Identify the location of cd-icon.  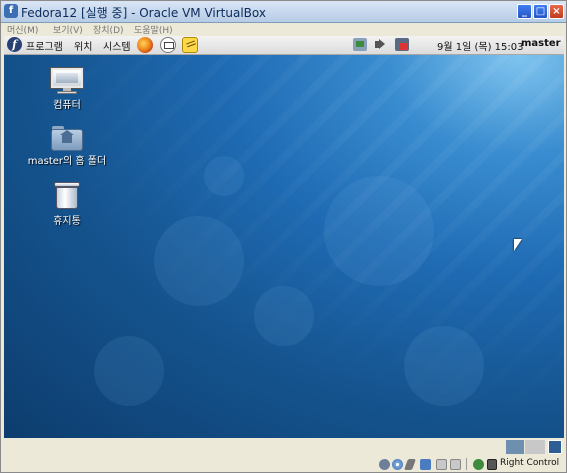
(397, 464).